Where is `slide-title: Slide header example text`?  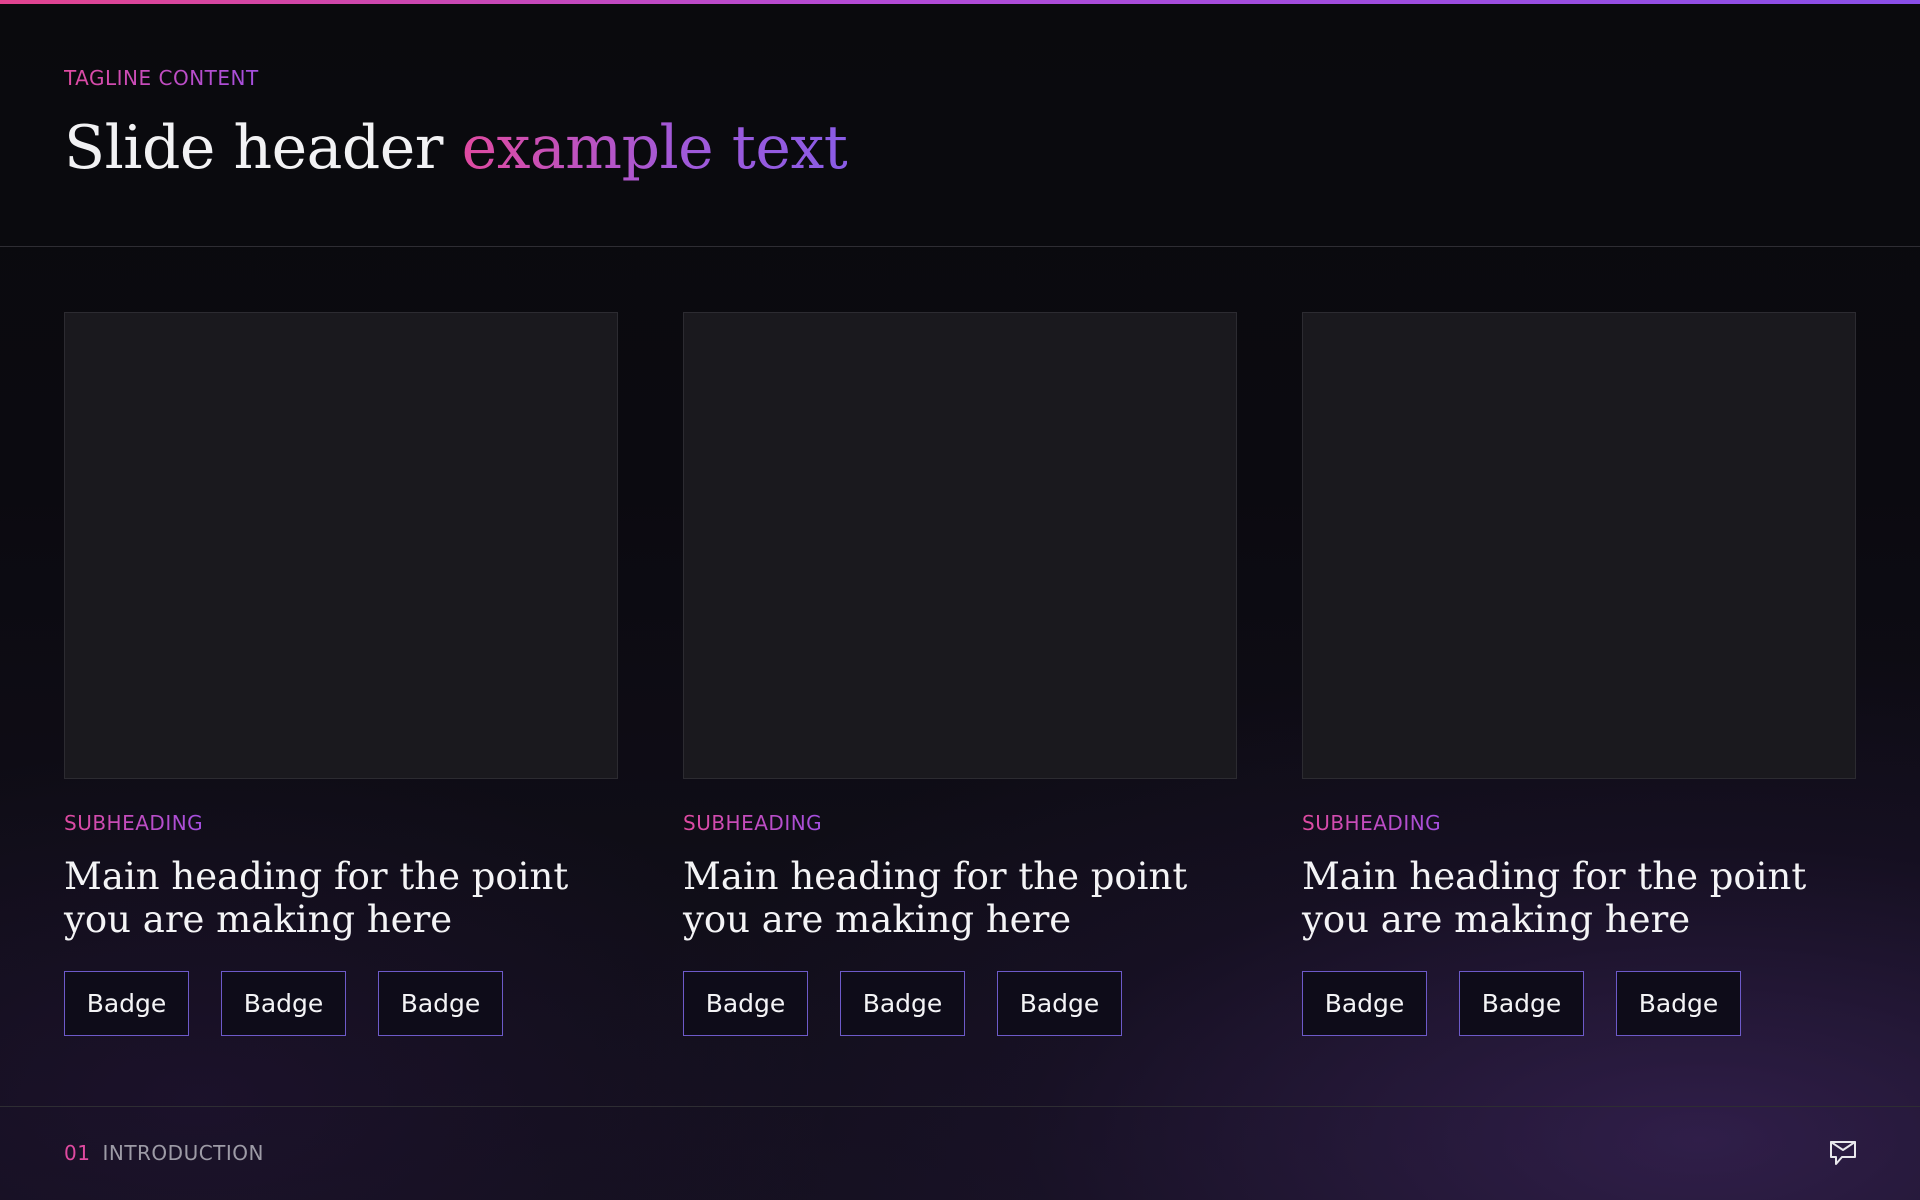
slide-title: Slide header example text is located at coordinates (456, 148).